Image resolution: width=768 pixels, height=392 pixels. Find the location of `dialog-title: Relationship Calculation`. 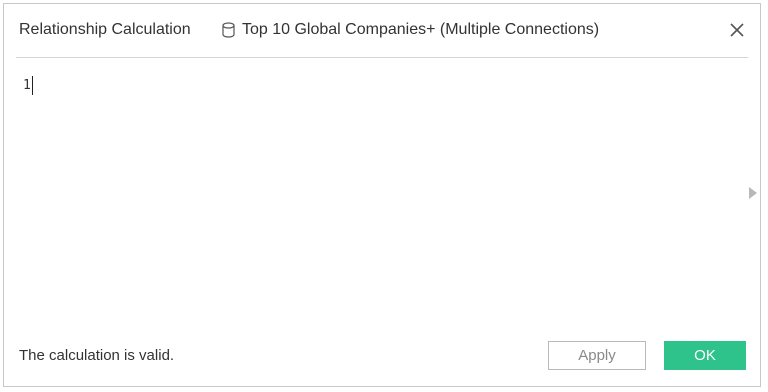

dialog-title: Relationship Calculation is located at coordinates (105, 29).